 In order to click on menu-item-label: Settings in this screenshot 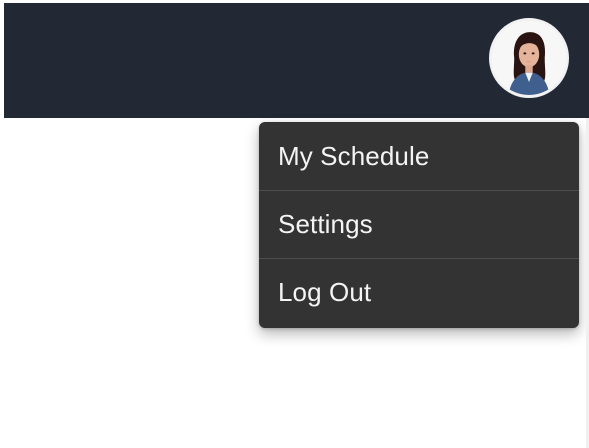, I will do `click(325, 224)`.